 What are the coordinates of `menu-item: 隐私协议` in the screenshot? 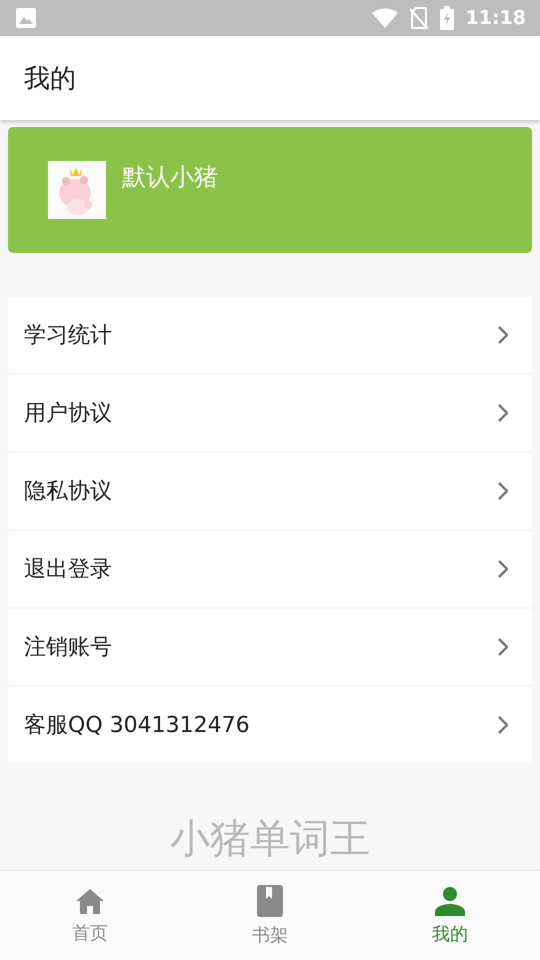 It's located at (270, 491).